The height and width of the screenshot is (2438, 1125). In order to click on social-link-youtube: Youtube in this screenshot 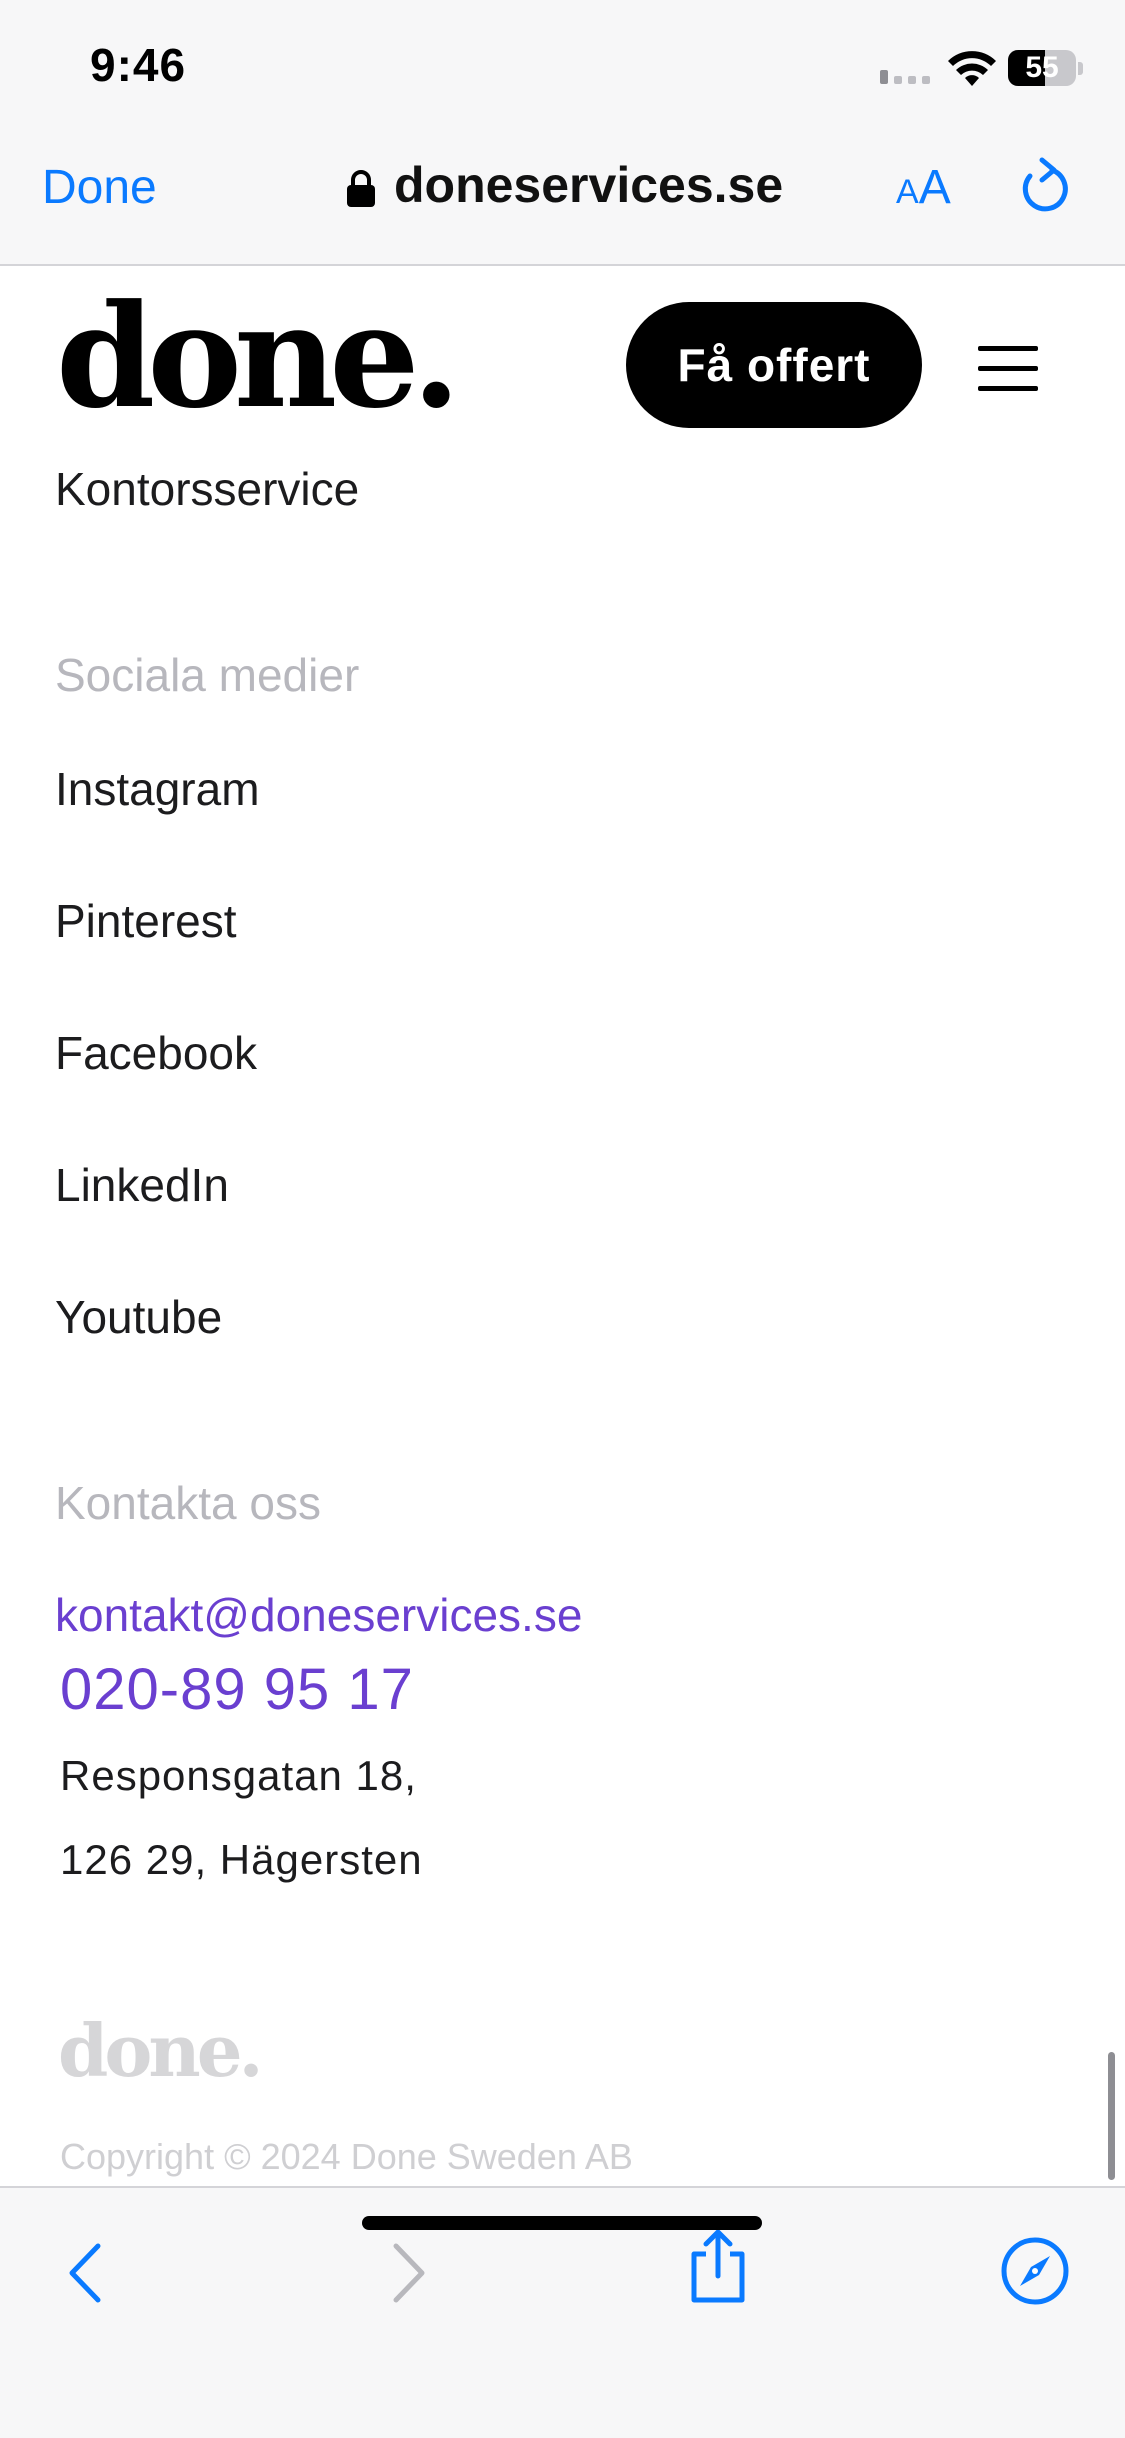, I will do `click(138, 1317)`.